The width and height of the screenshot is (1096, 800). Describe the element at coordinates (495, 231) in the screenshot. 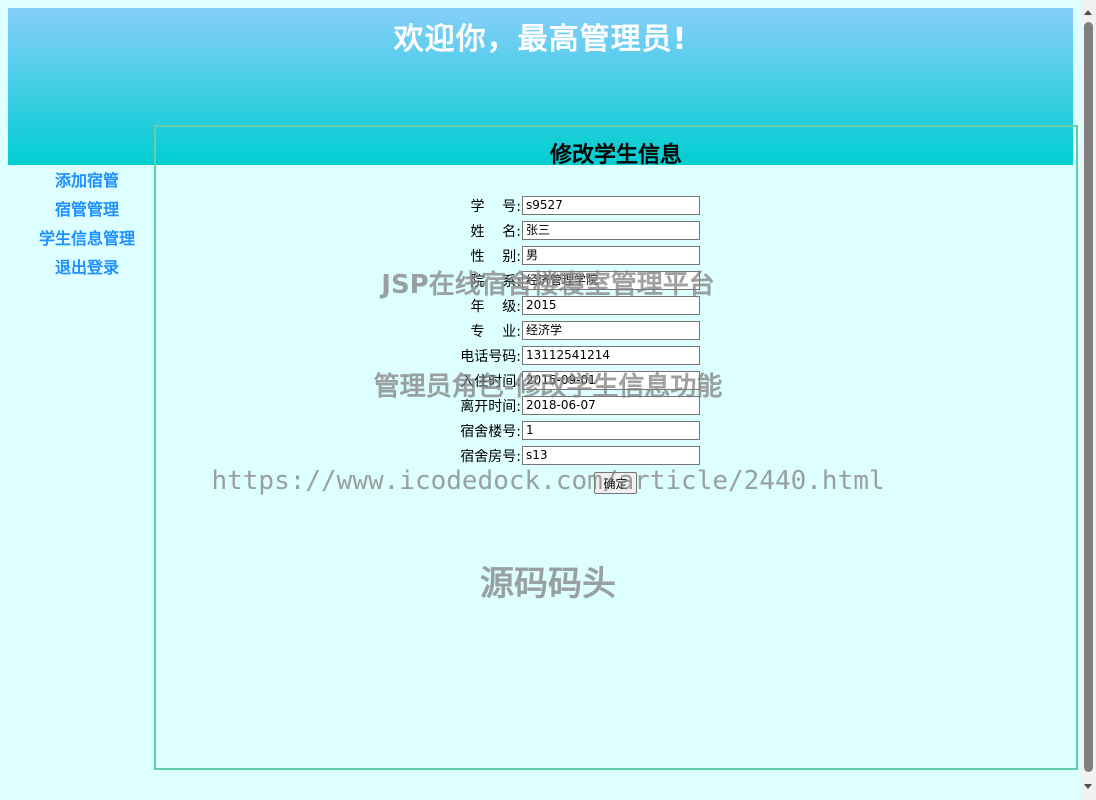

I see `name-label: 姓 名:` at that location.